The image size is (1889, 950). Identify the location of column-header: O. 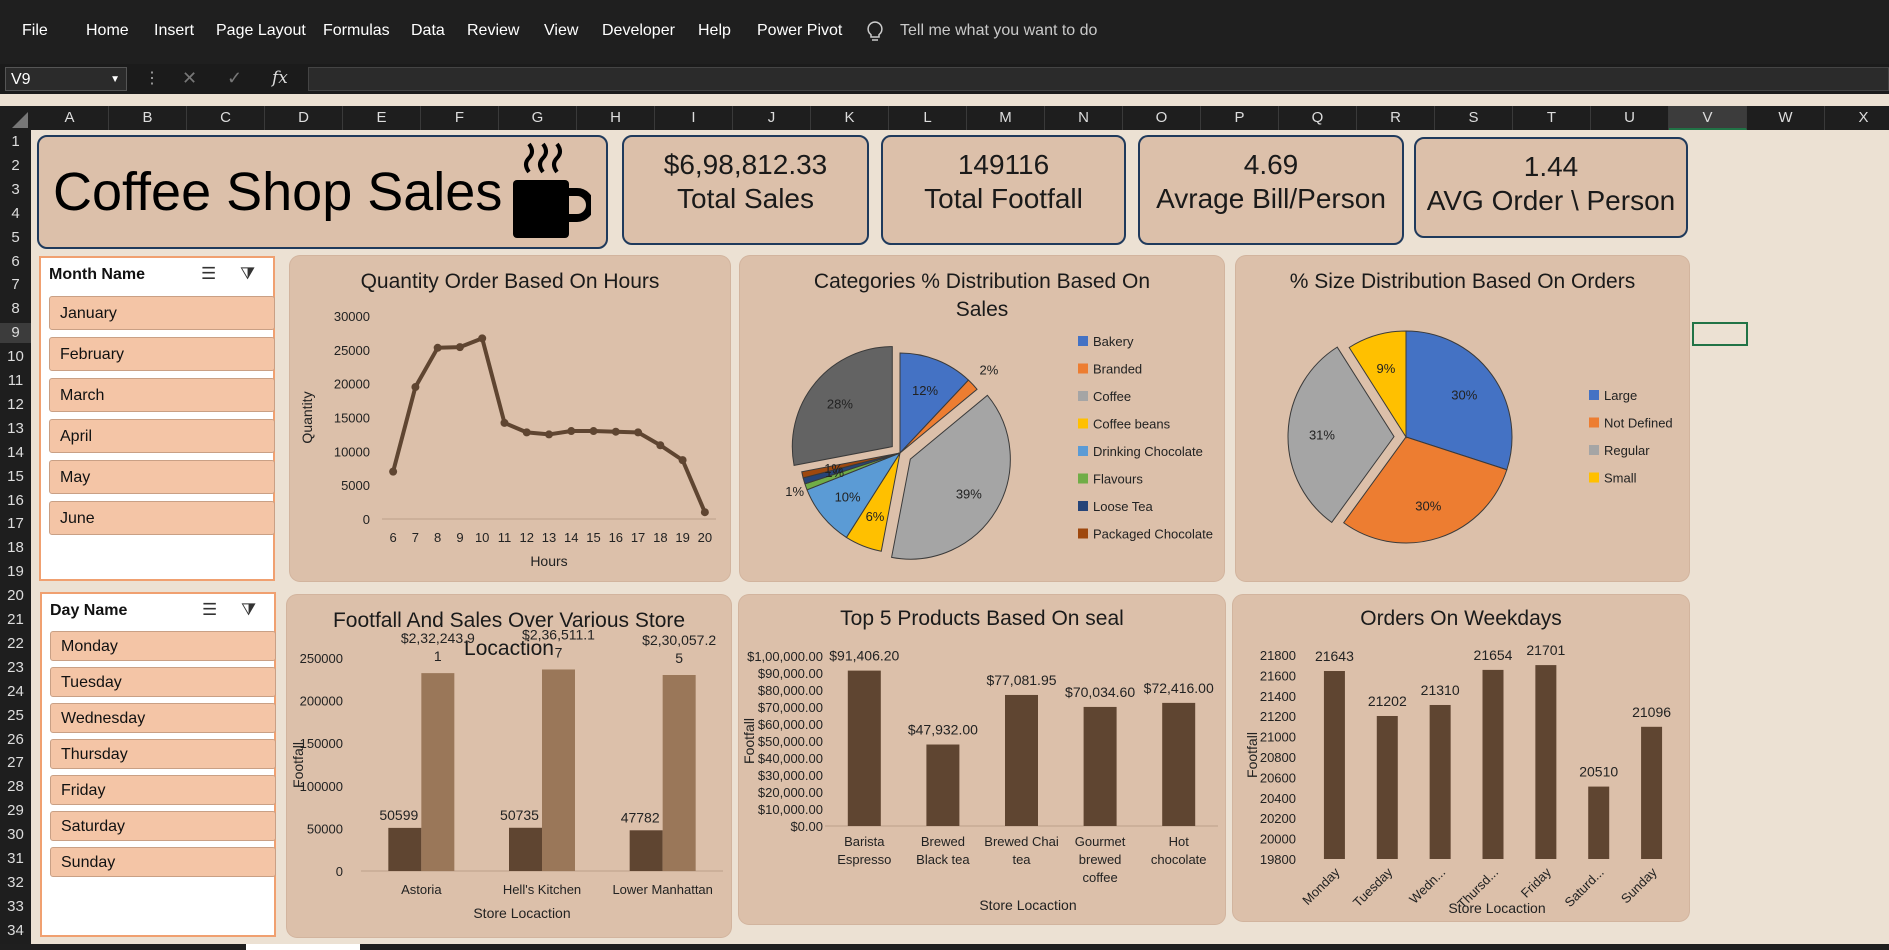
(1162, 118).